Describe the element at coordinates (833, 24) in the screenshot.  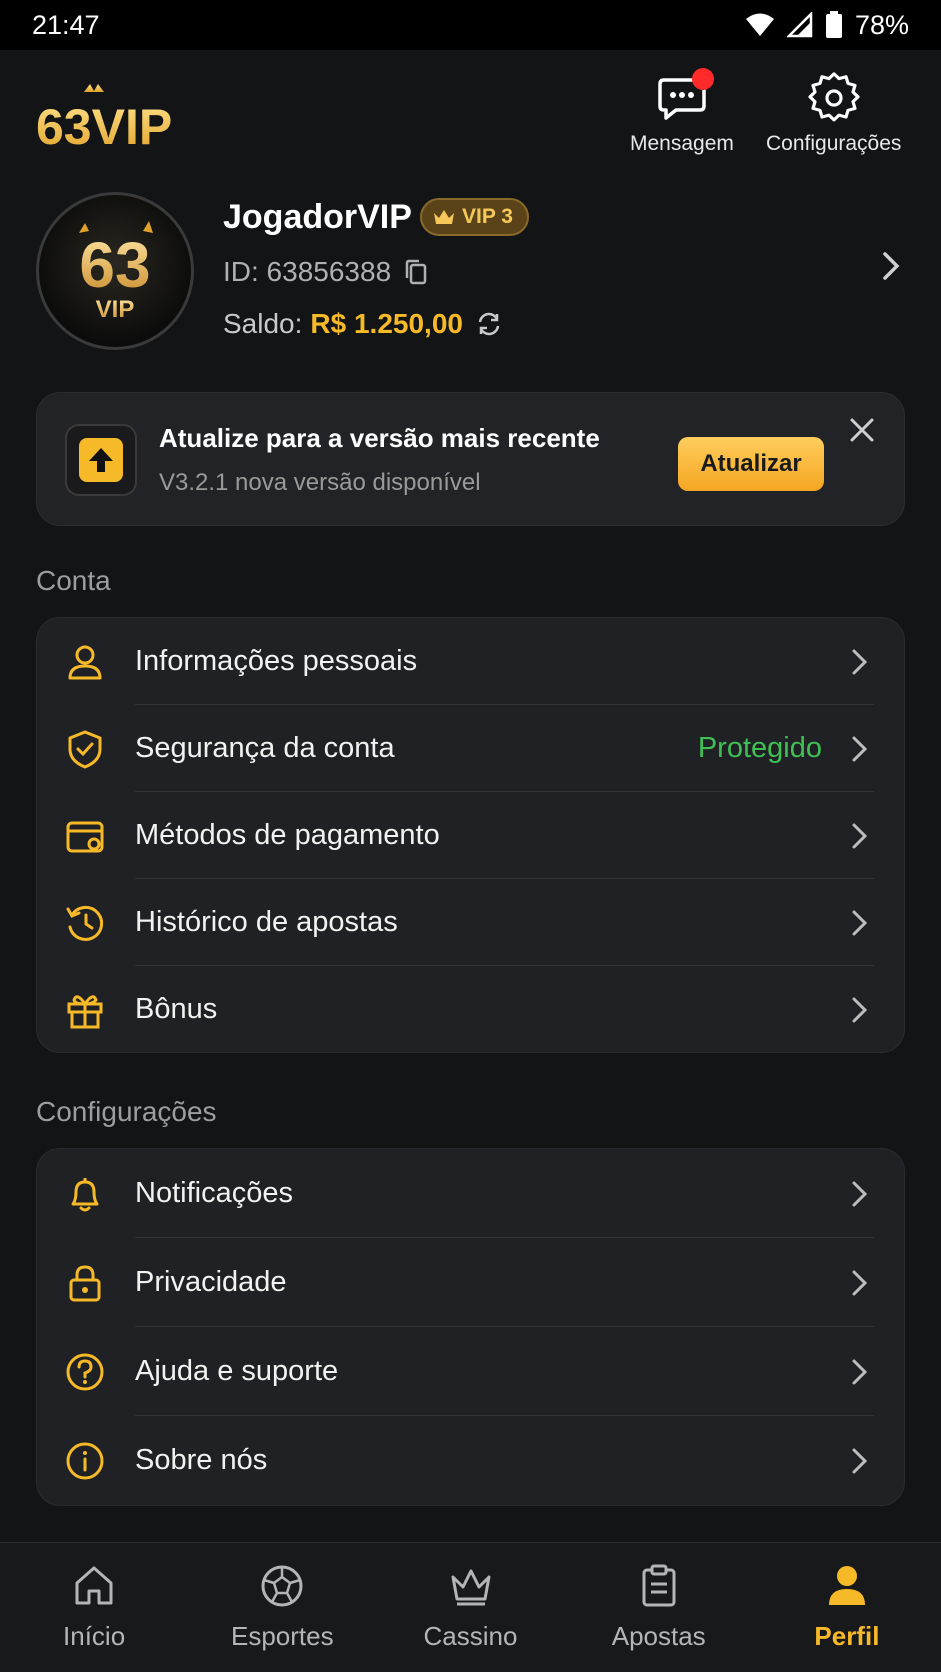
I see `battery-icon` at that location.